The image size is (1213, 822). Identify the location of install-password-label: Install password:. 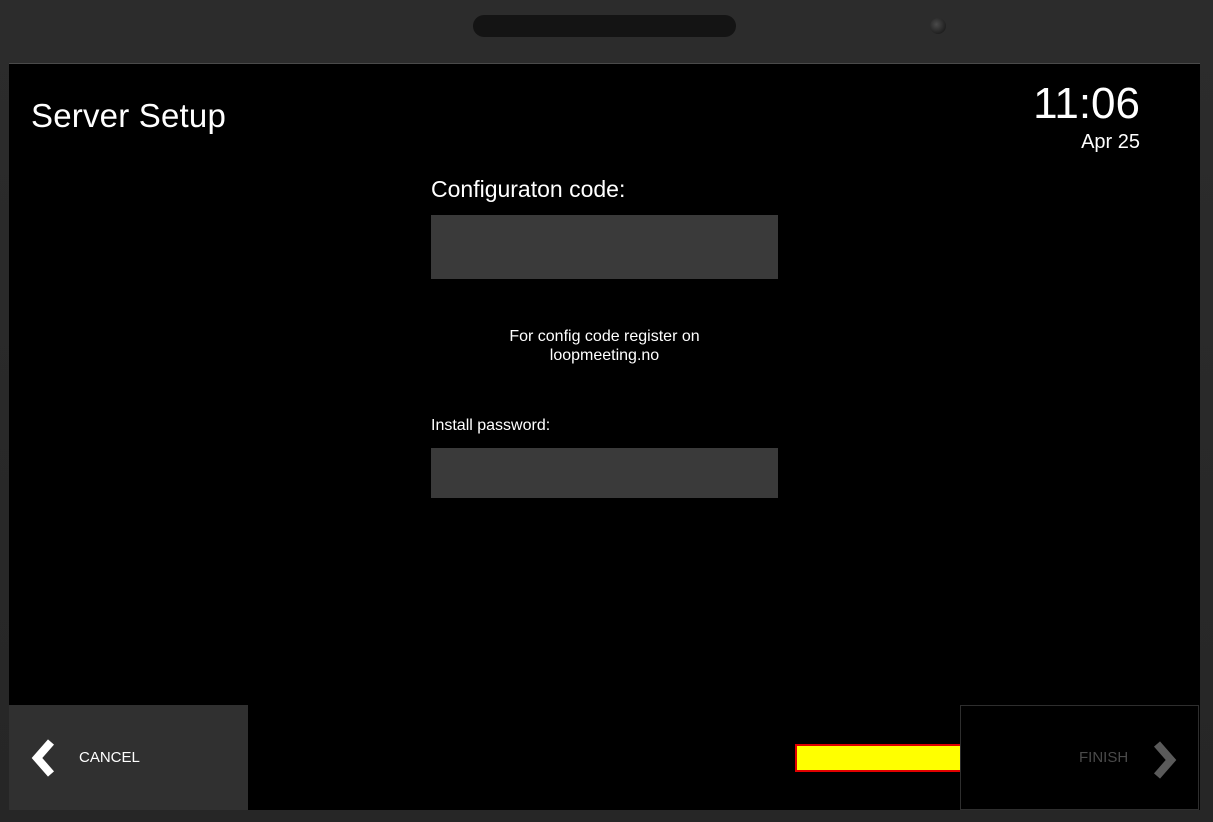
(491, 425).